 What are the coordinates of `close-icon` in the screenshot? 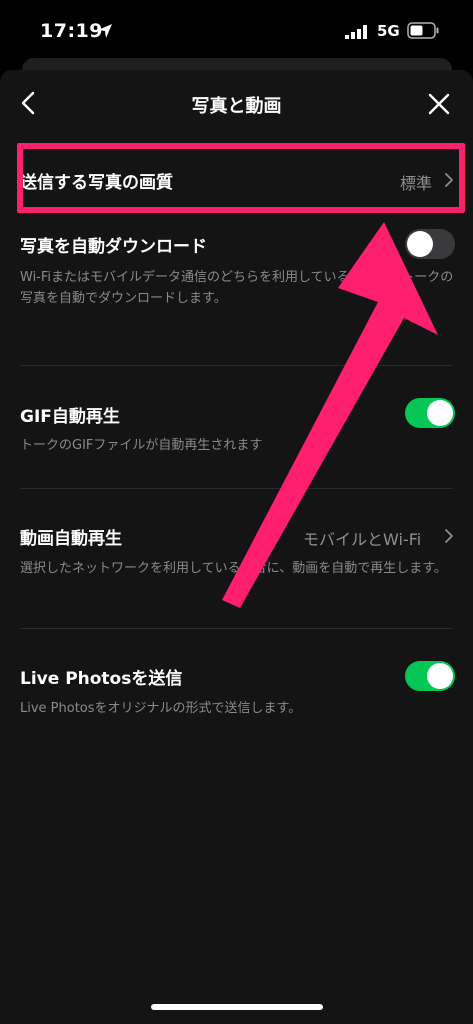 It's located at (439, 104).